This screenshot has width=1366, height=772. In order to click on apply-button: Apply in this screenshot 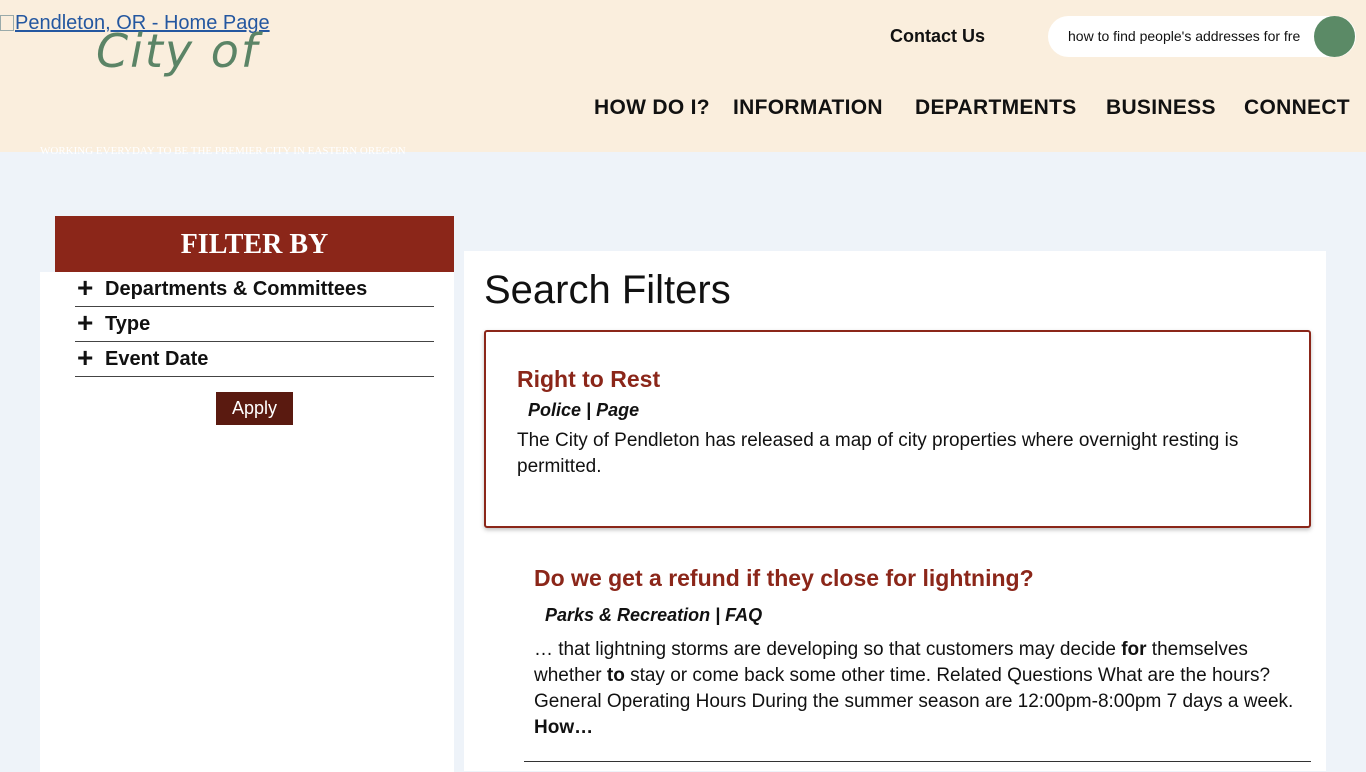, I will do `click(254, 408)`.